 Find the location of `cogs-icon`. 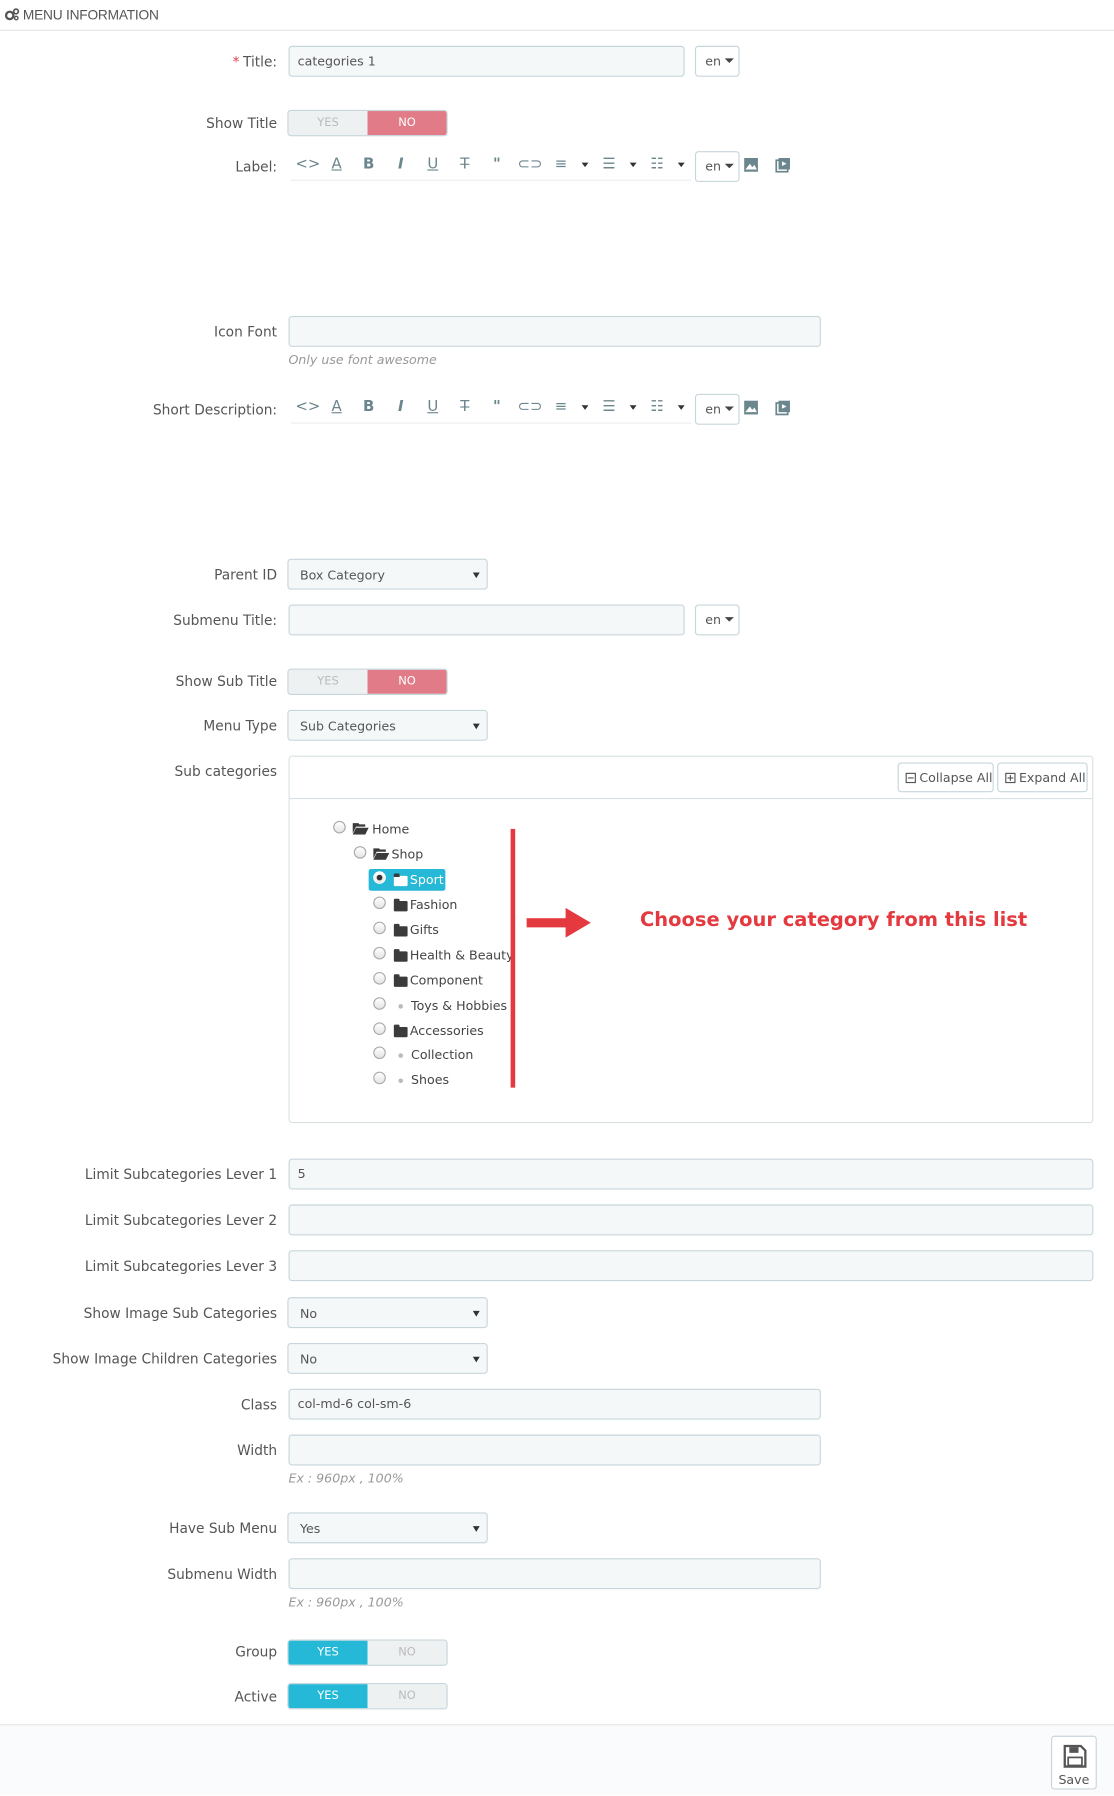

cogs-icon is located at coordinates (12, 14).